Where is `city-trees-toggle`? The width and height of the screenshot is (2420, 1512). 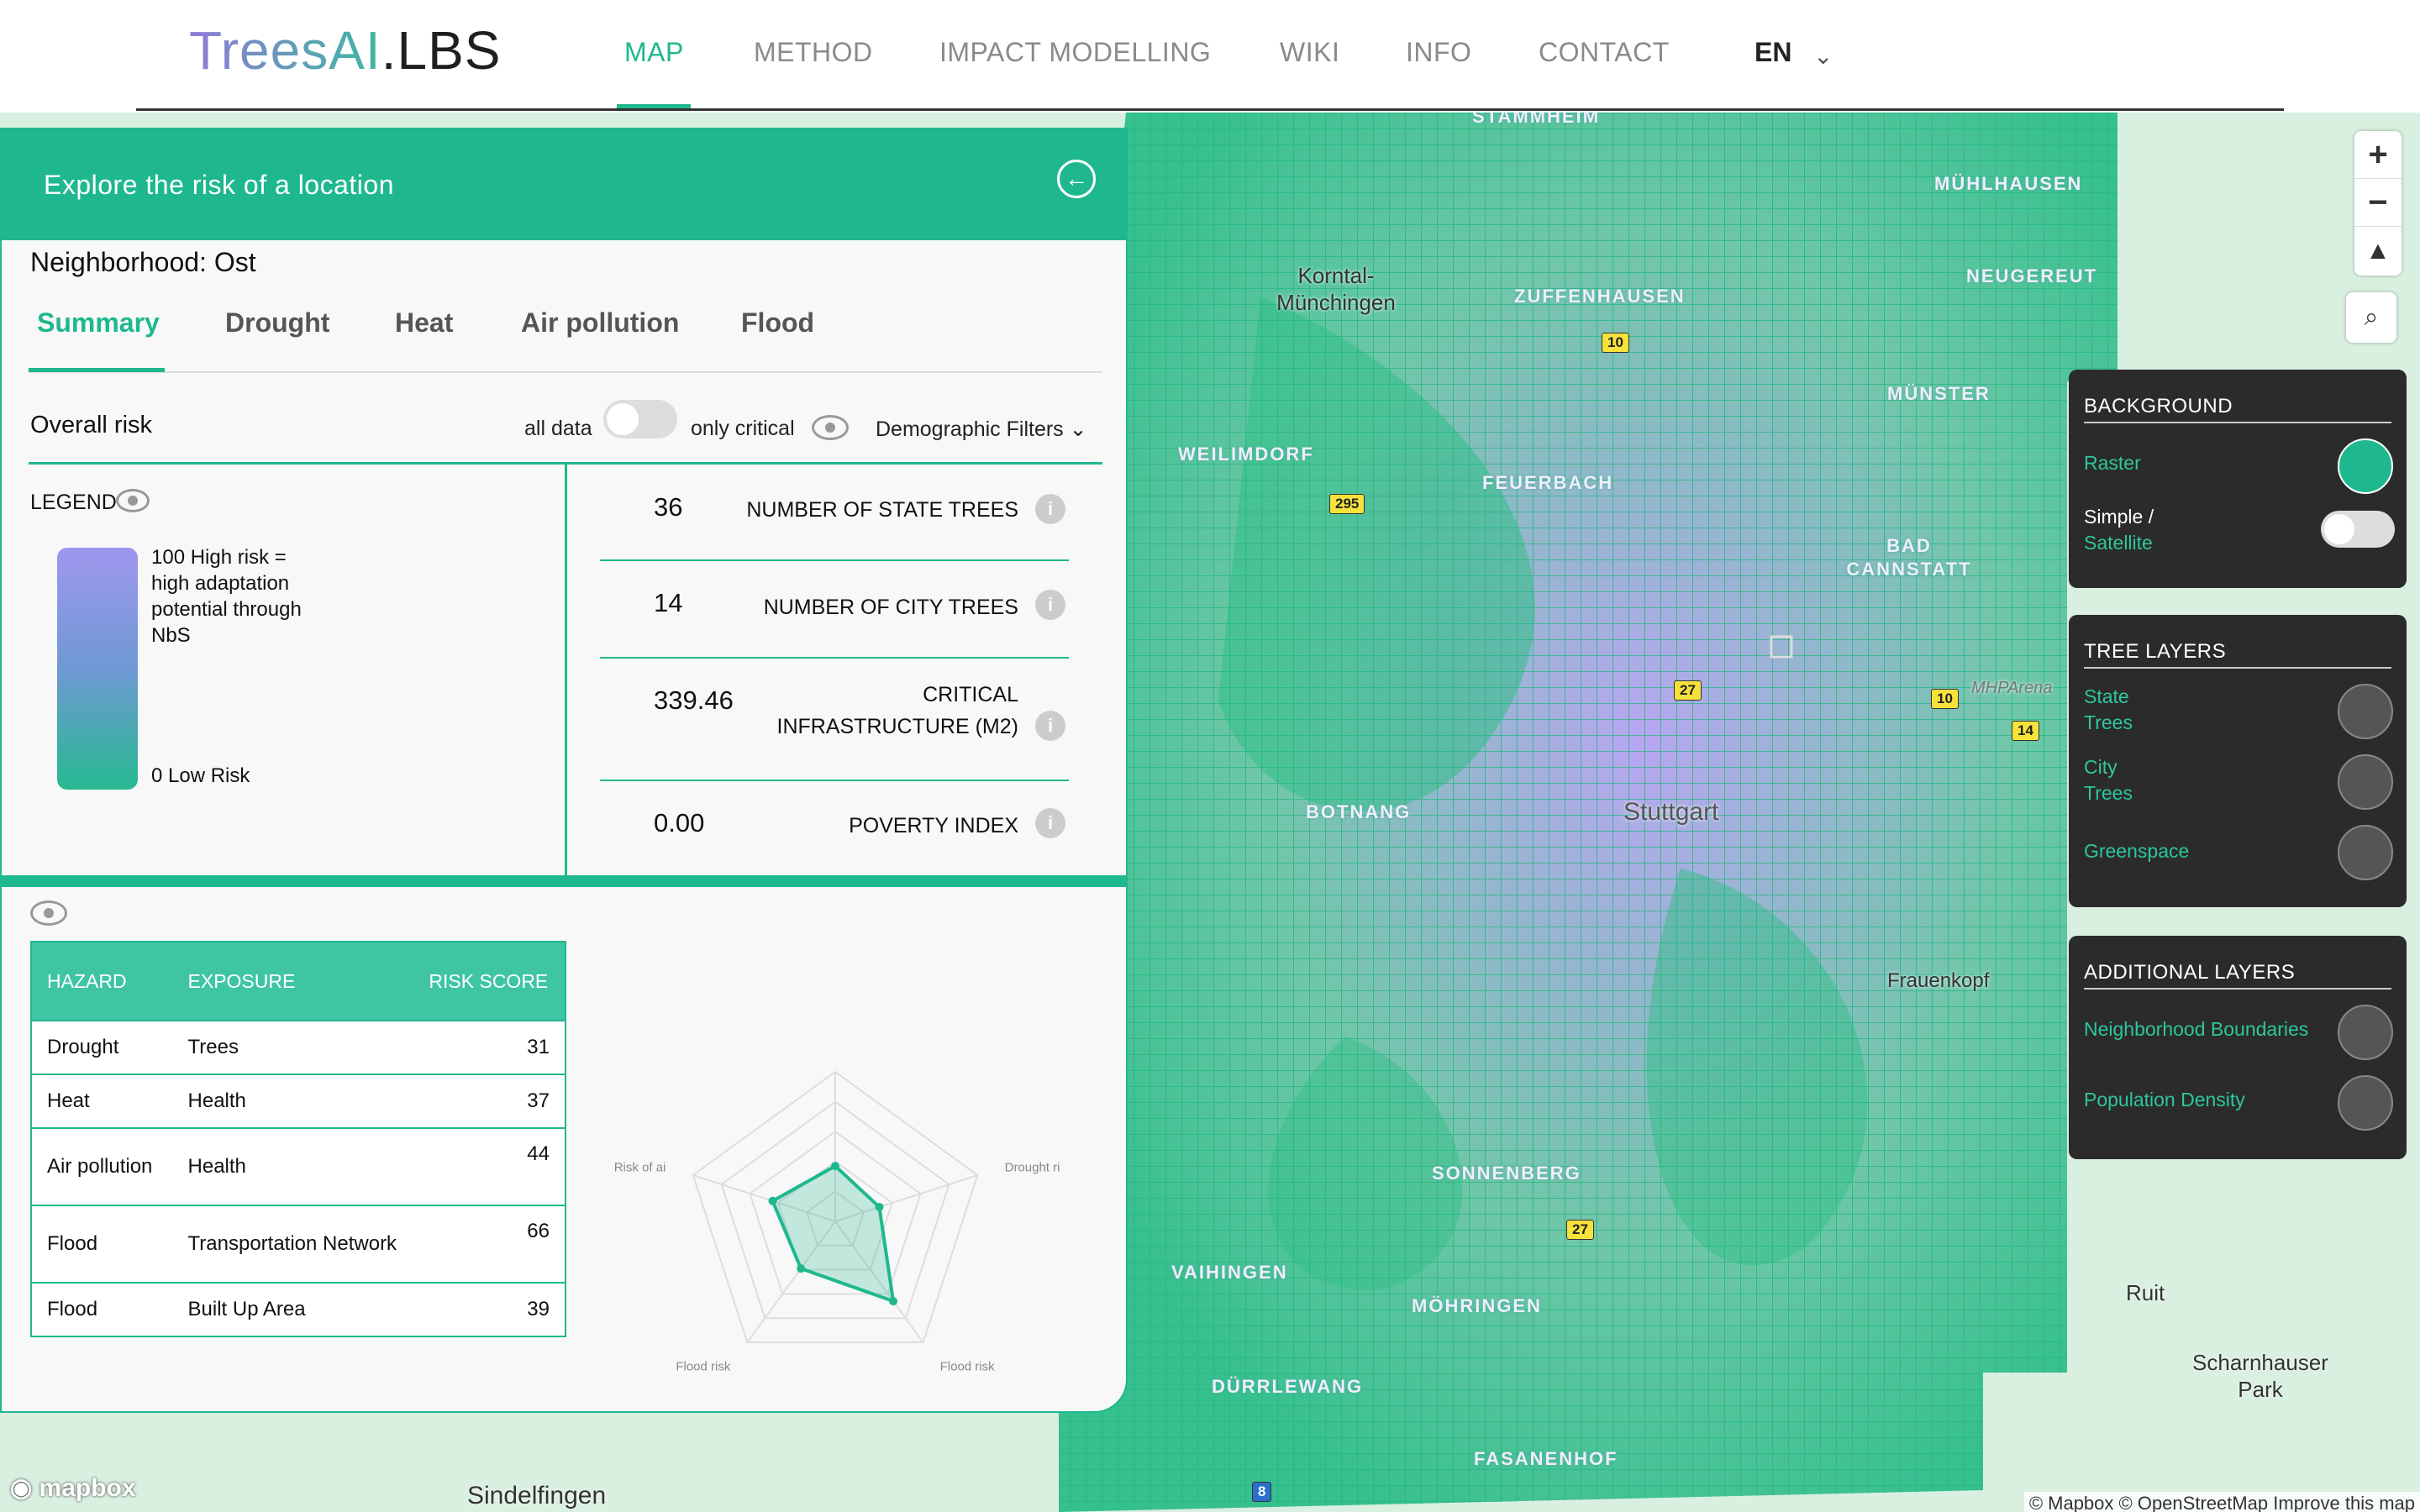 city-trees-toggle is located at coordinates (2365, 782).